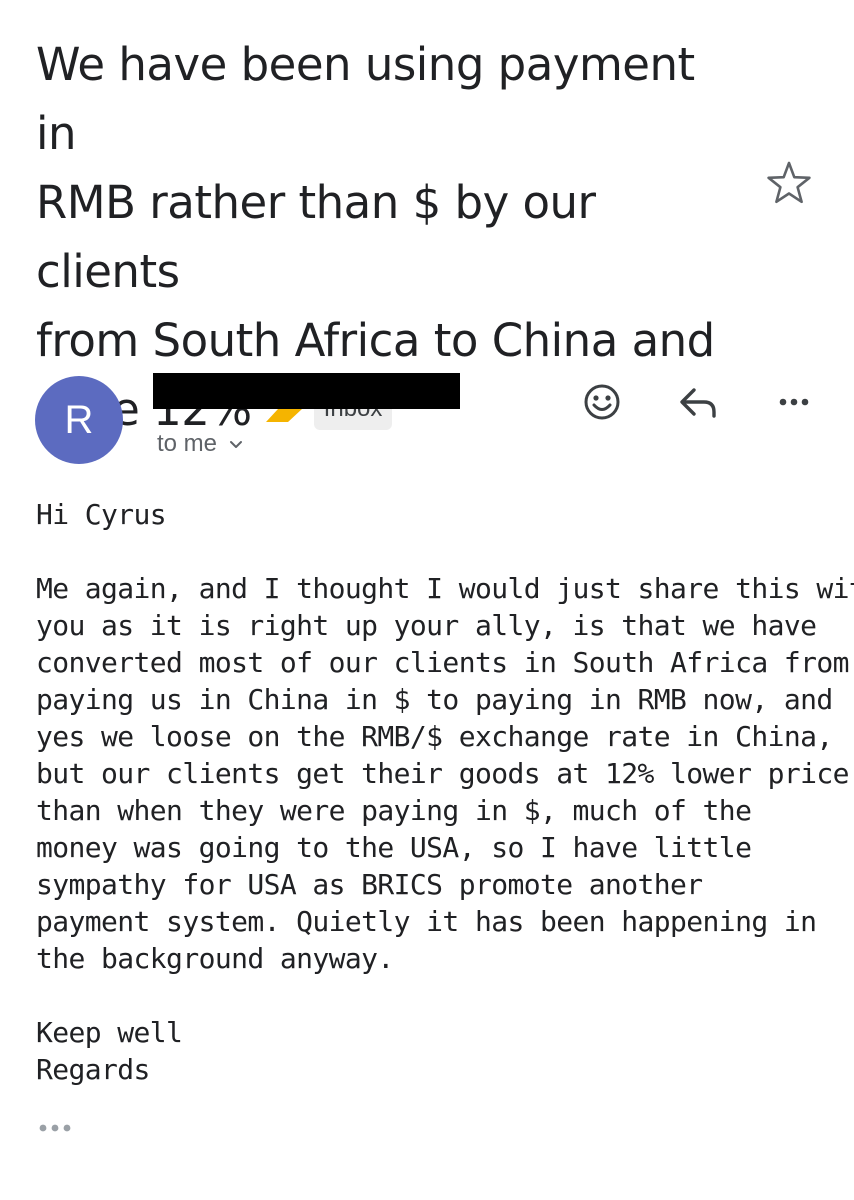 This screenshot has width=854, height=1200. What do you see at coordinates (101, 514) in the screenshot?
I see `greeting-line: Hi Cyrus` at bounding box center [101, 514].